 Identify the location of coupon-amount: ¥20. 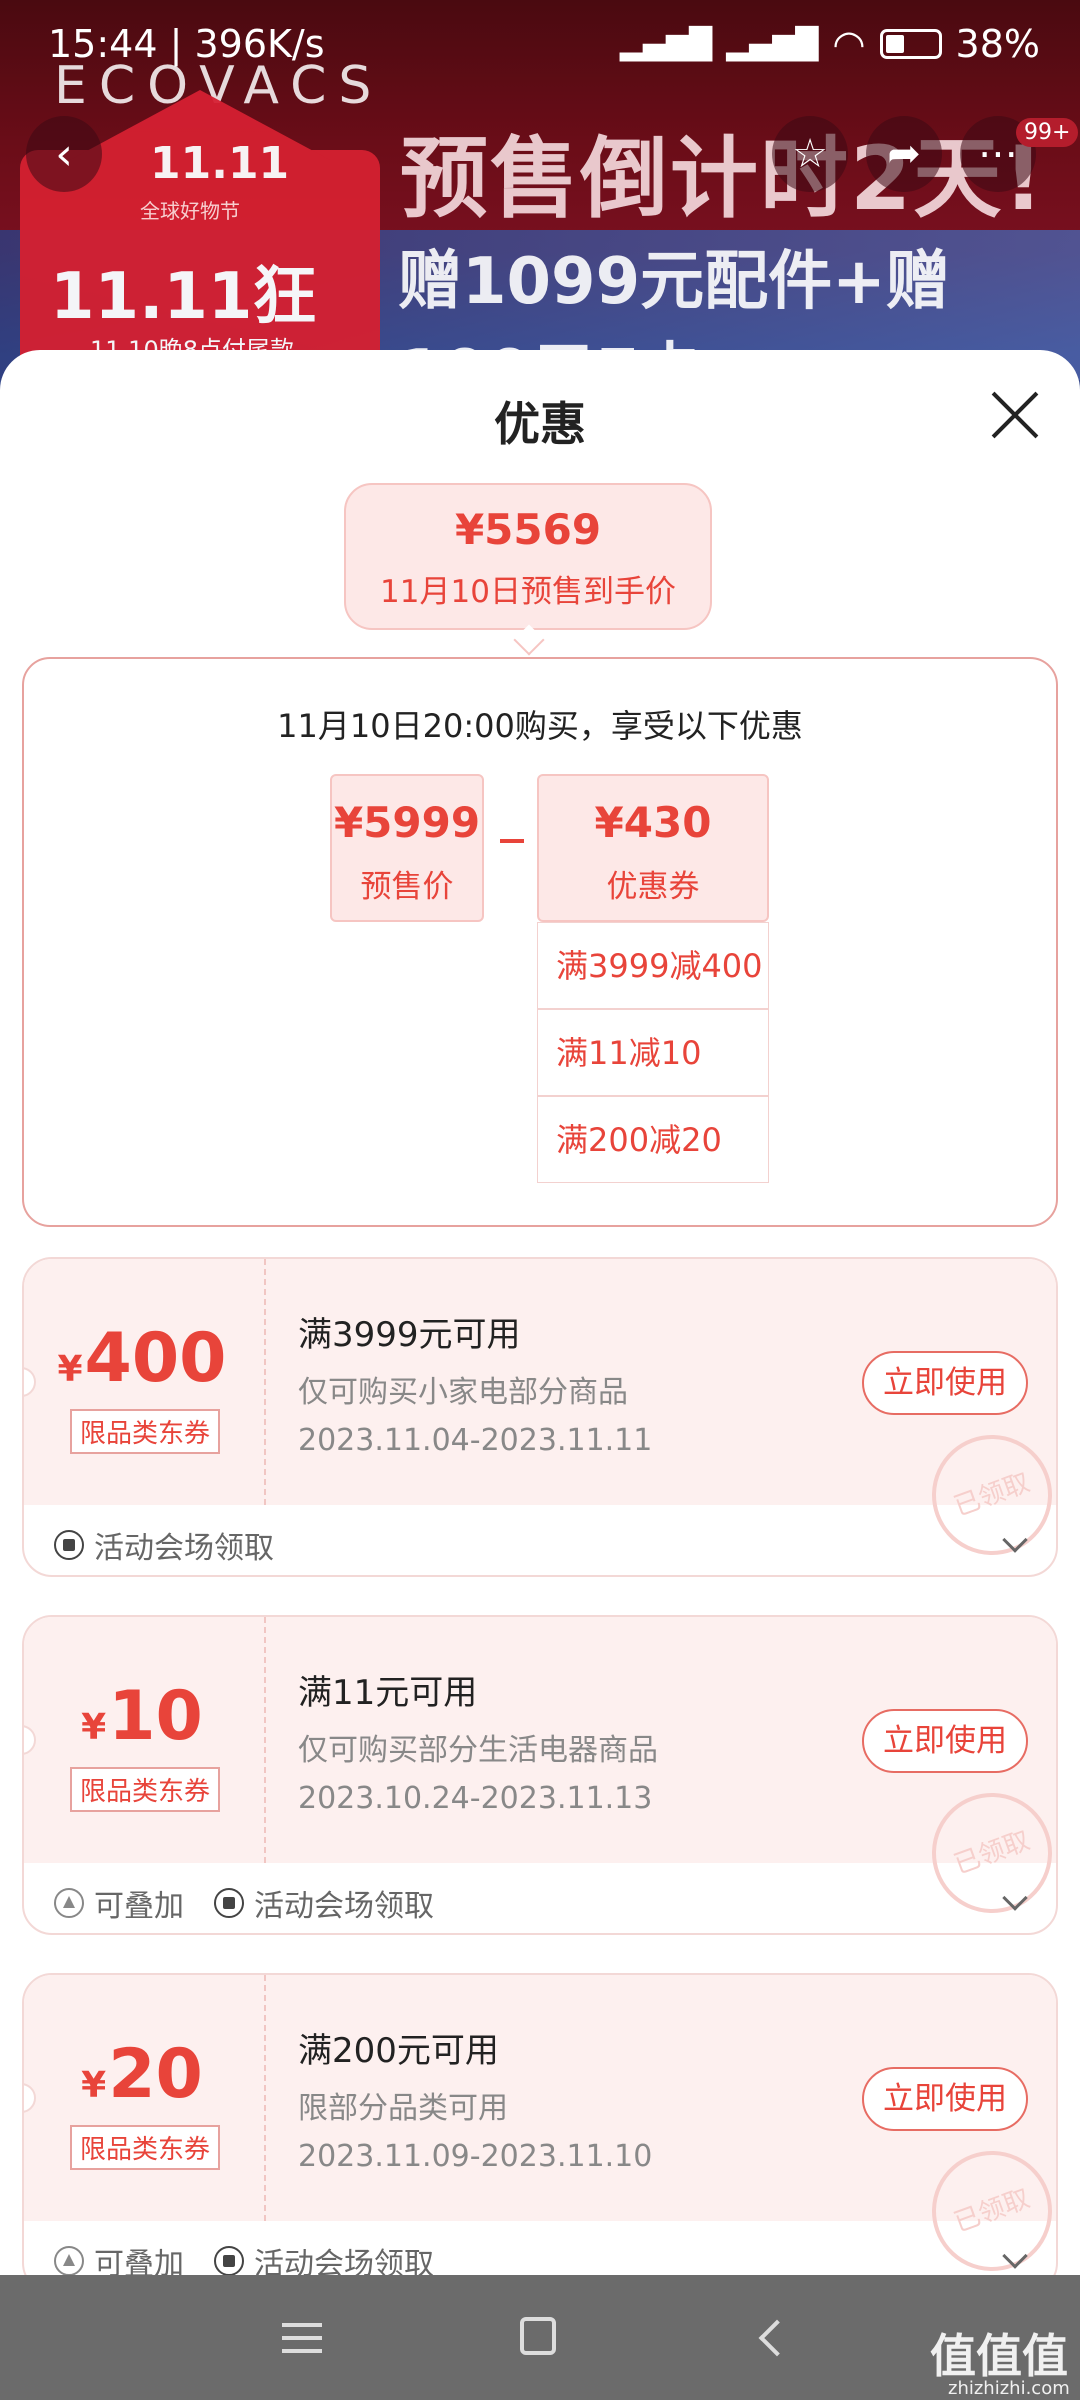
(142, 2074).